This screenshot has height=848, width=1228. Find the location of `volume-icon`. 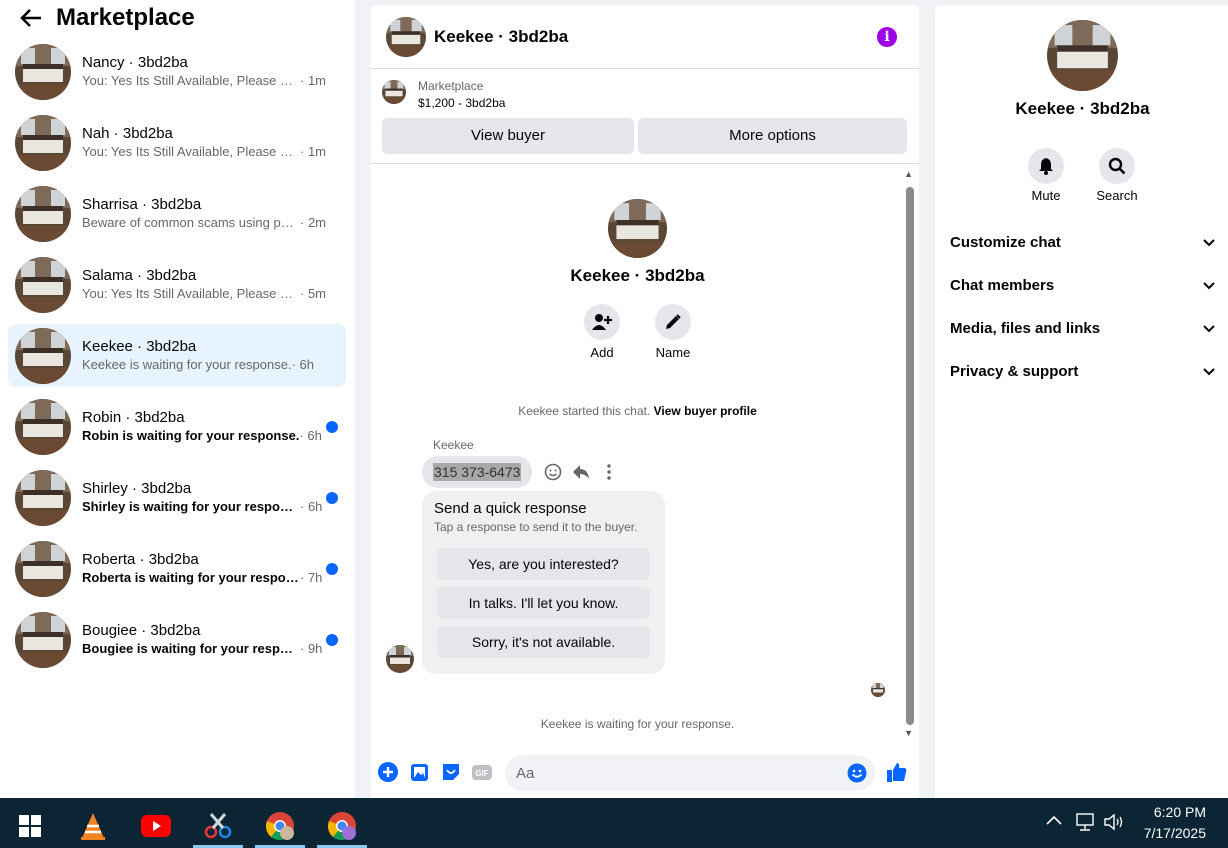

volume-icon is located at coordinates (1114, 824).